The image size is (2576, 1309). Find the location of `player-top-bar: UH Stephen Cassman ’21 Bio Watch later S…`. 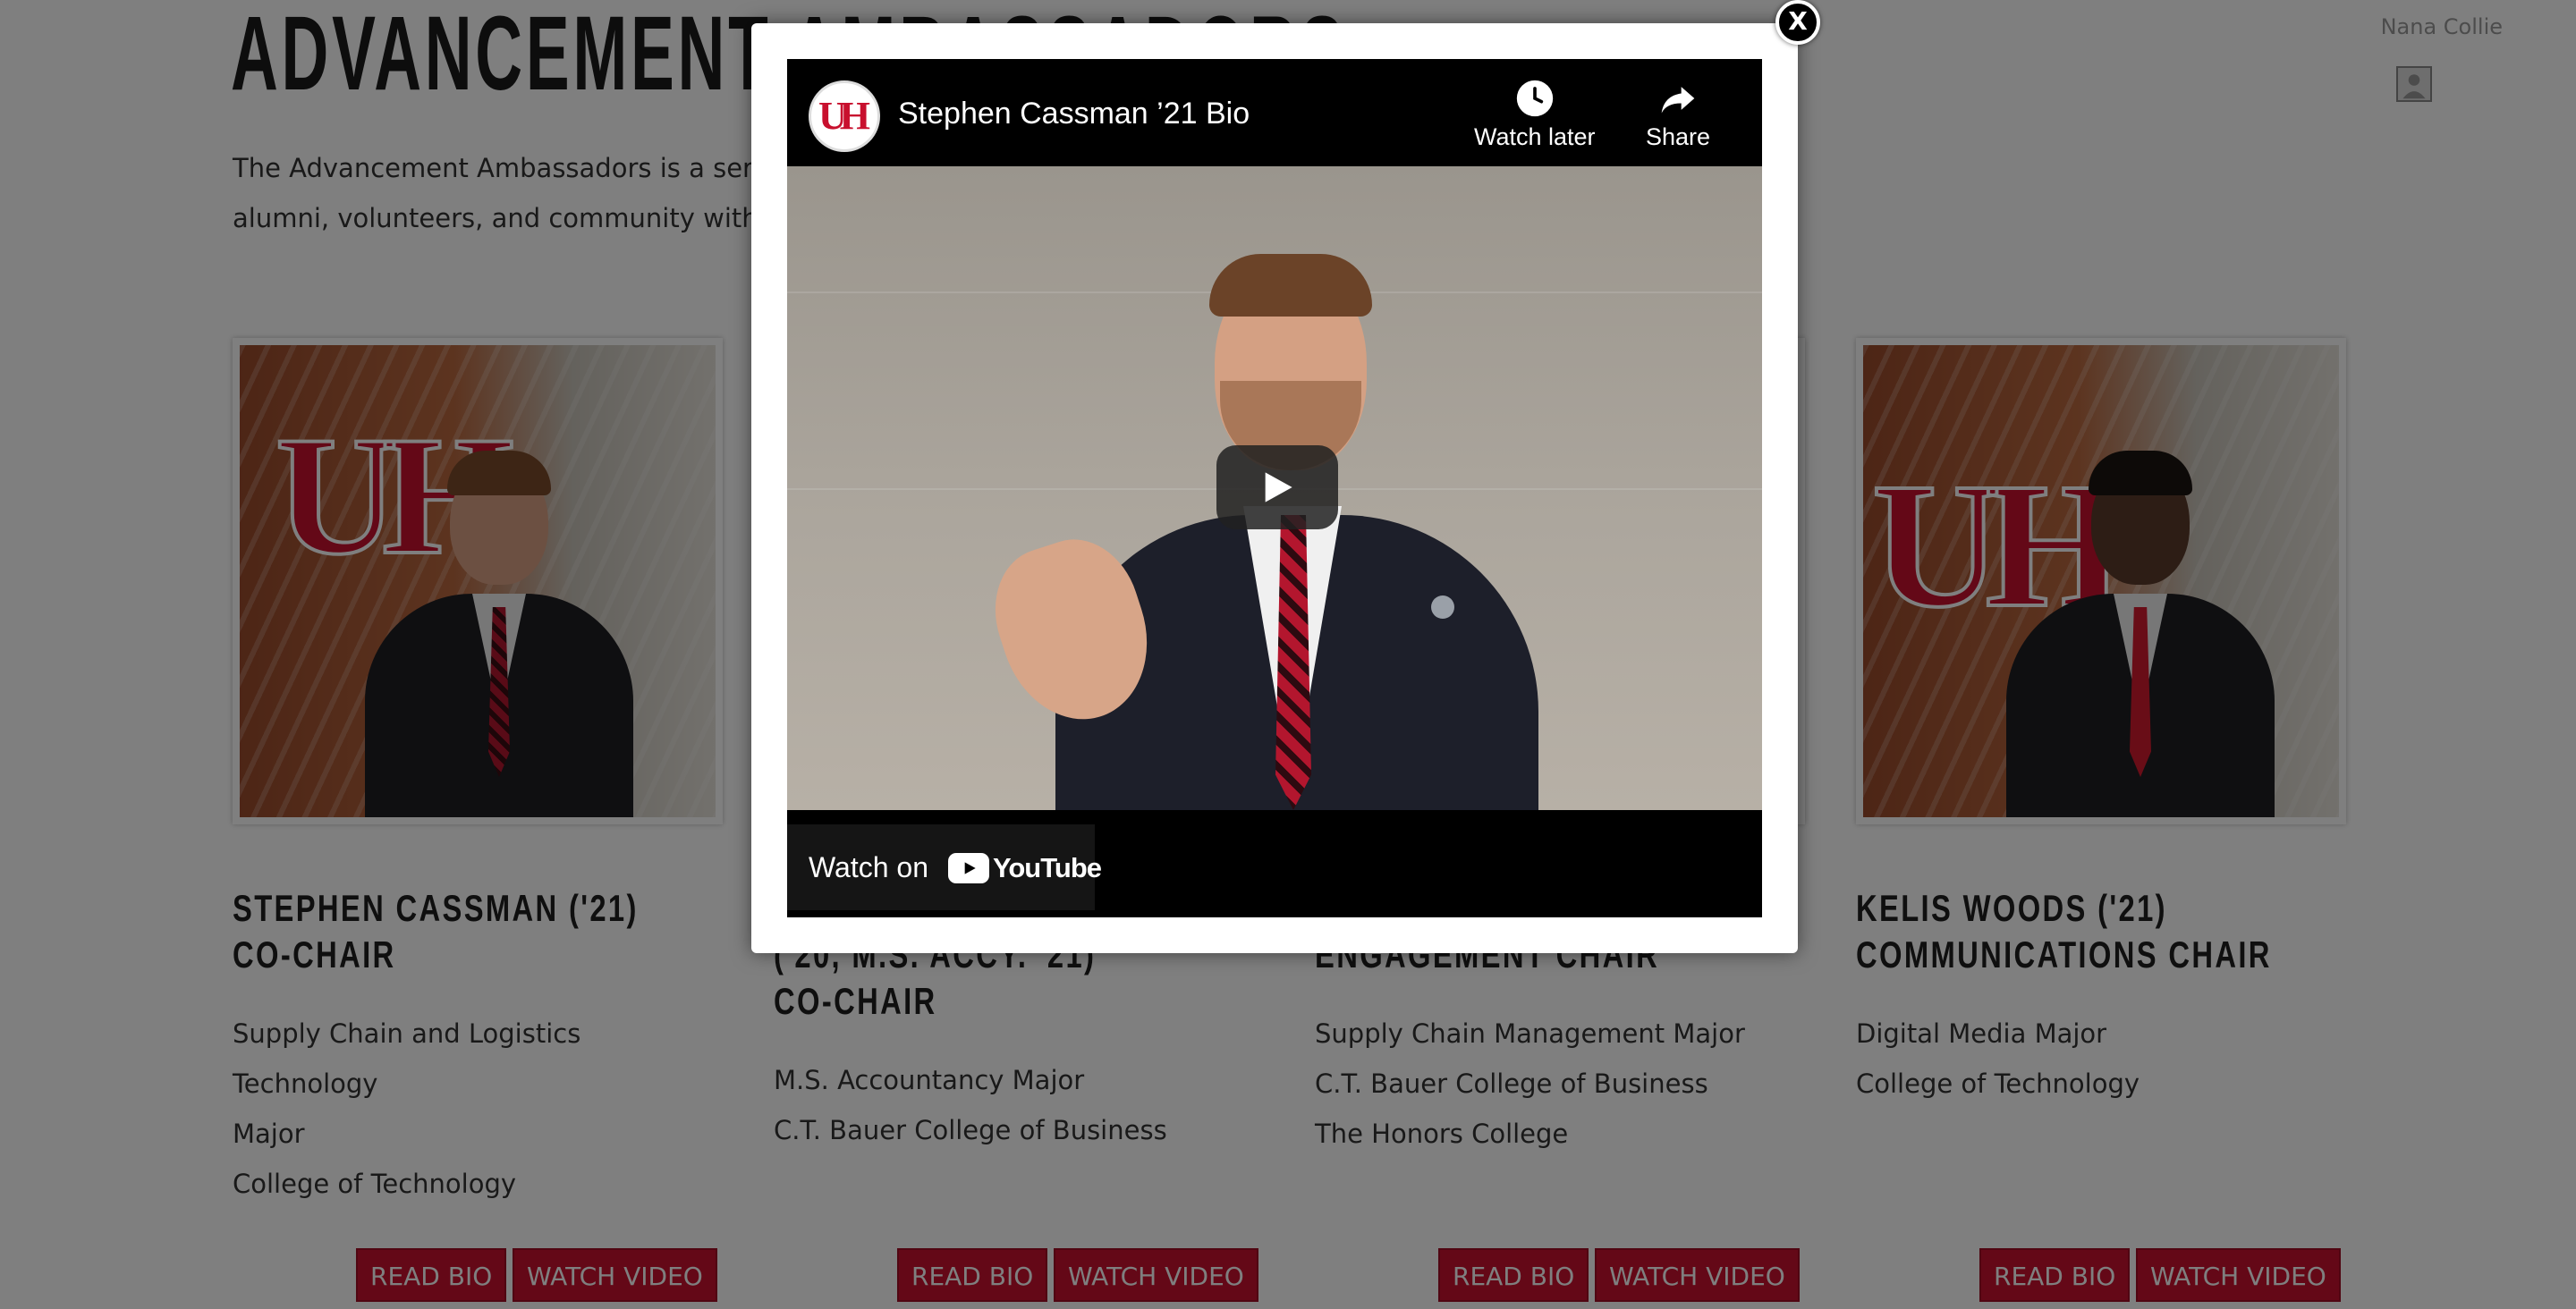

player-top-bar: UH Stephen Cassman ’21 Bio Watch later S… is located at coordinates (1274, 112).